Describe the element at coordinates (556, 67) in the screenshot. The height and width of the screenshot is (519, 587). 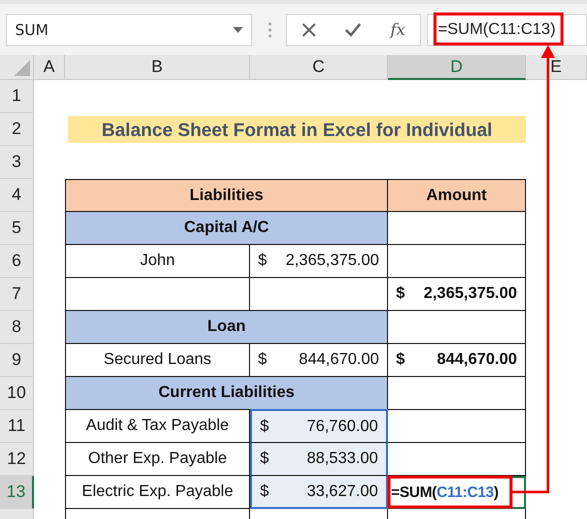
I see `column-header: E` at that location.